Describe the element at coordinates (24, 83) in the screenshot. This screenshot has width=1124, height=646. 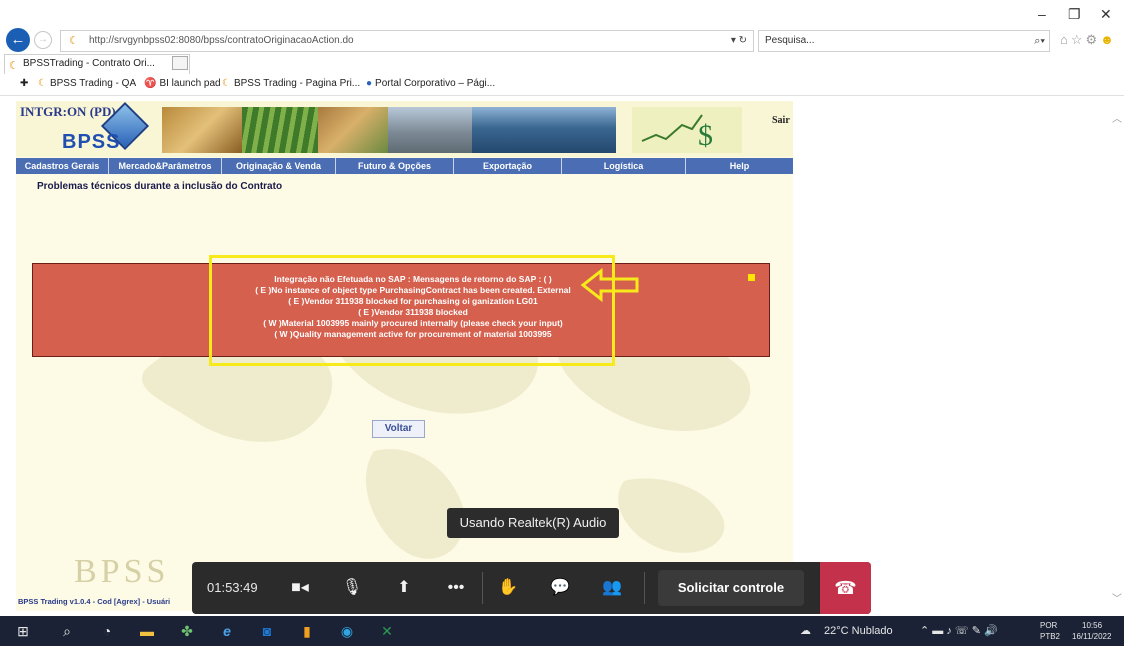
I see `favorites-star-icon: ✚` at that location.